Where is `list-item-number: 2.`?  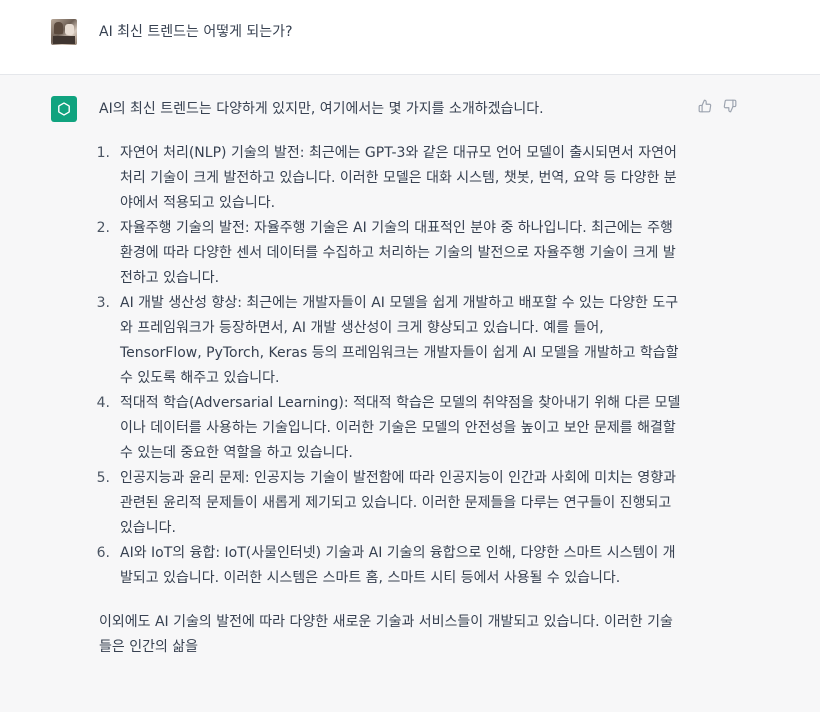
list-item-number: 2. is located at coordinates (103, 228).